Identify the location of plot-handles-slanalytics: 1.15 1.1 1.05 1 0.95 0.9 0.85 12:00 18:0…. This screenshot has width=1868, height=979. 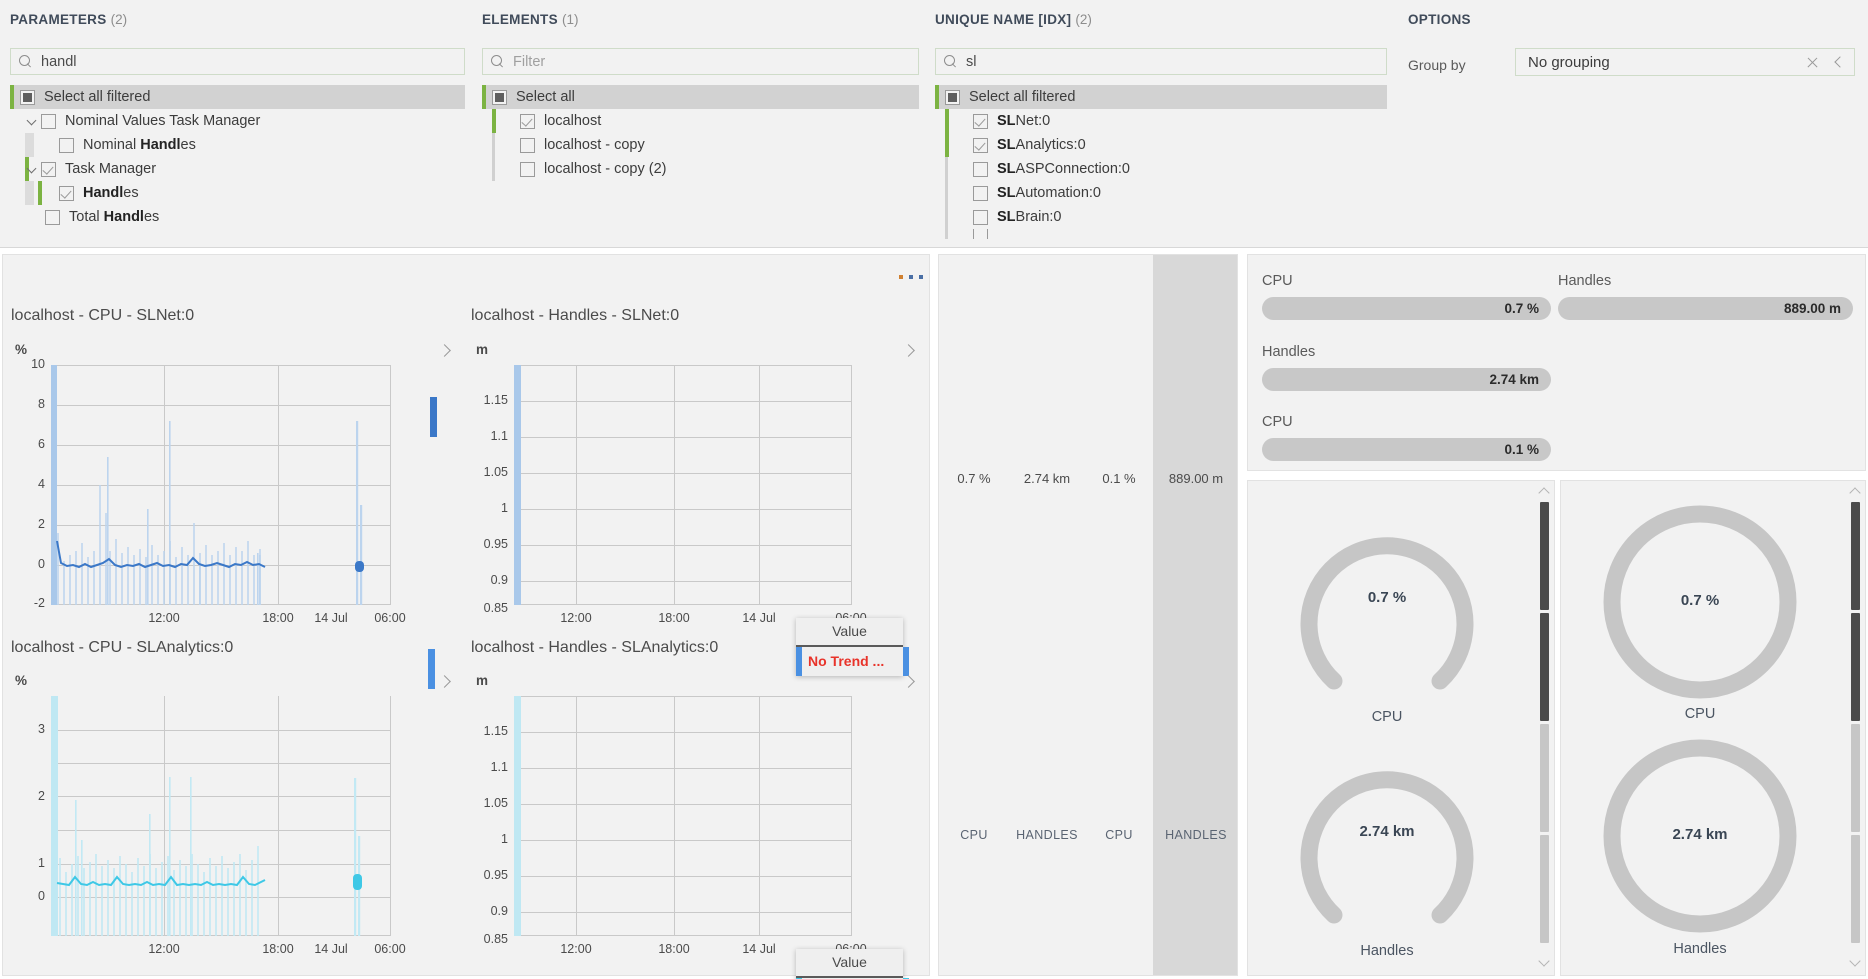
(675, 826).